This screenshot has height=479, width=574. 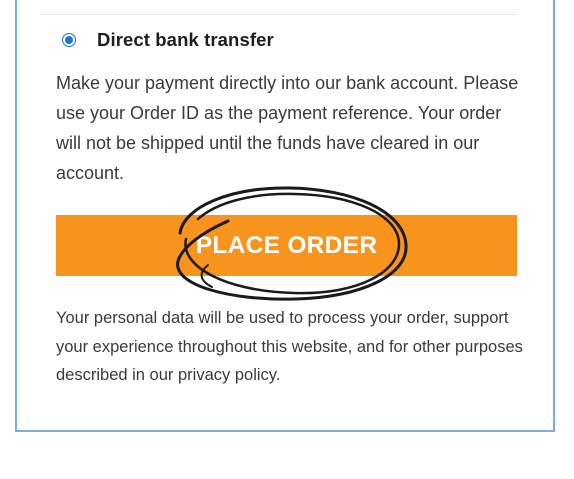 What do you see at coordinates (286, 245) in the screenshot?
I see `place-order-button: PLACE ORDER` at bounding box center [286, 245].